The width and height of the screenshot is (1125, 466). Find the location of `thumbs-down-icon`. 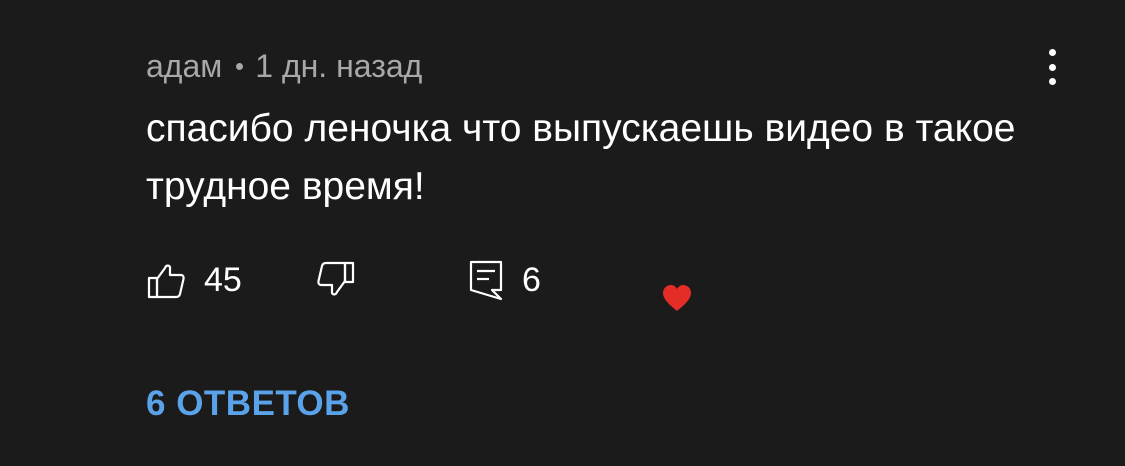

thumbs-down-icon is located at coordinates (336, 278).